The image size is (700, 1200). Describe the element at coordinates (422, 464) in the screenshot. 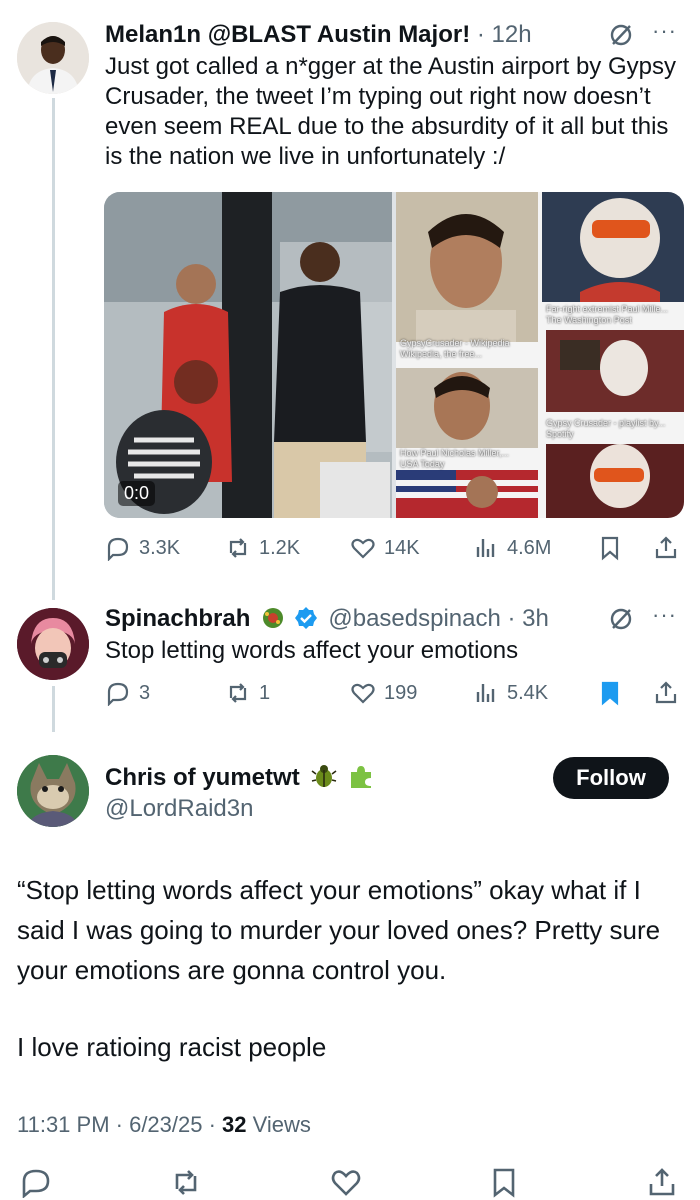

I see `image-caption: USA Today` at that location.